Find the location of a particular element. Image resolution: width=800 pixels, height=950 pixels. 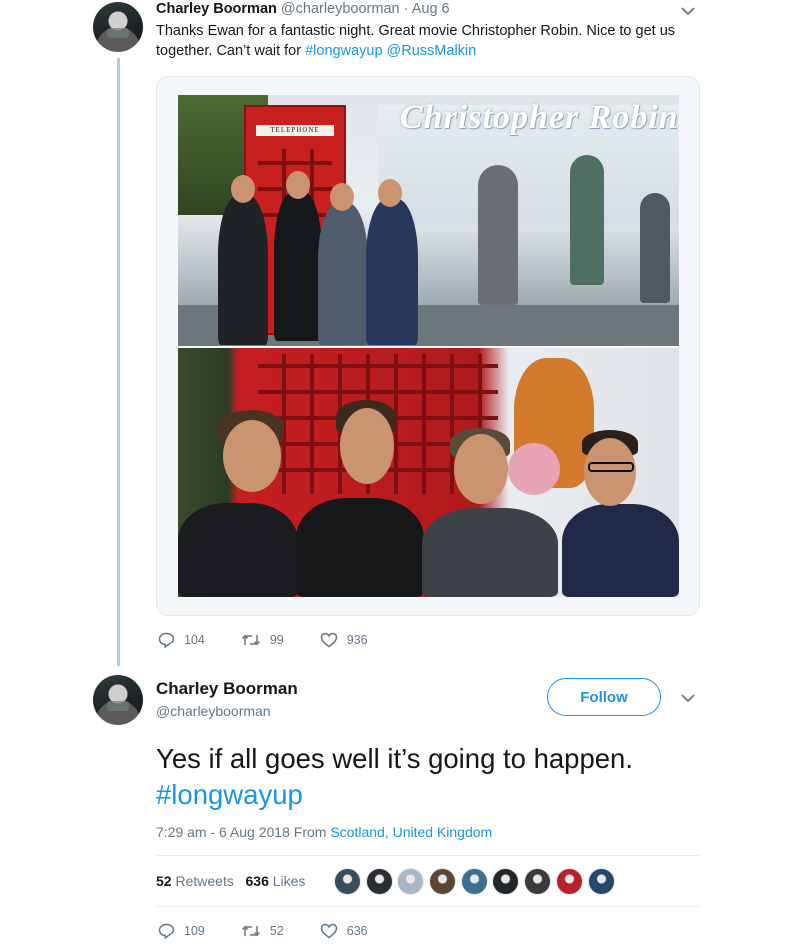

mention-link: @RussMalkin is located at coordinates (432, 51).